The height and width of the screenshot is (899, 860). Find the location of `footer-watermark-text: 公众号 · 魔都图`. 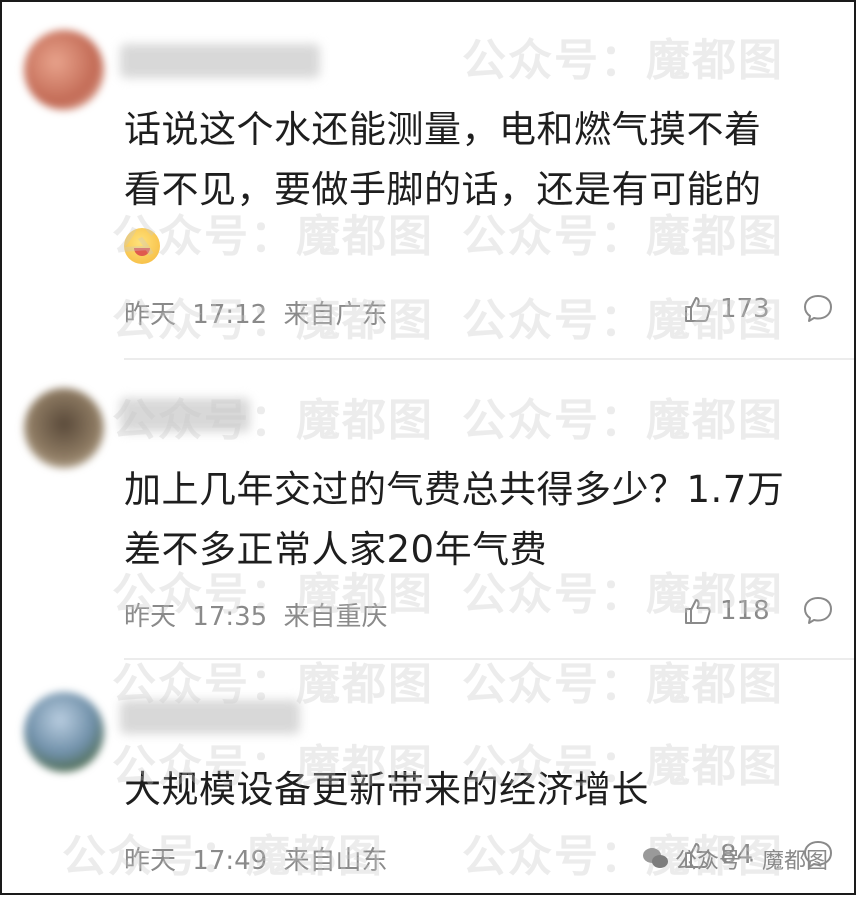

footer-watermark-text: 公众号 · 魔都图 is located at coordinates (751, 861).